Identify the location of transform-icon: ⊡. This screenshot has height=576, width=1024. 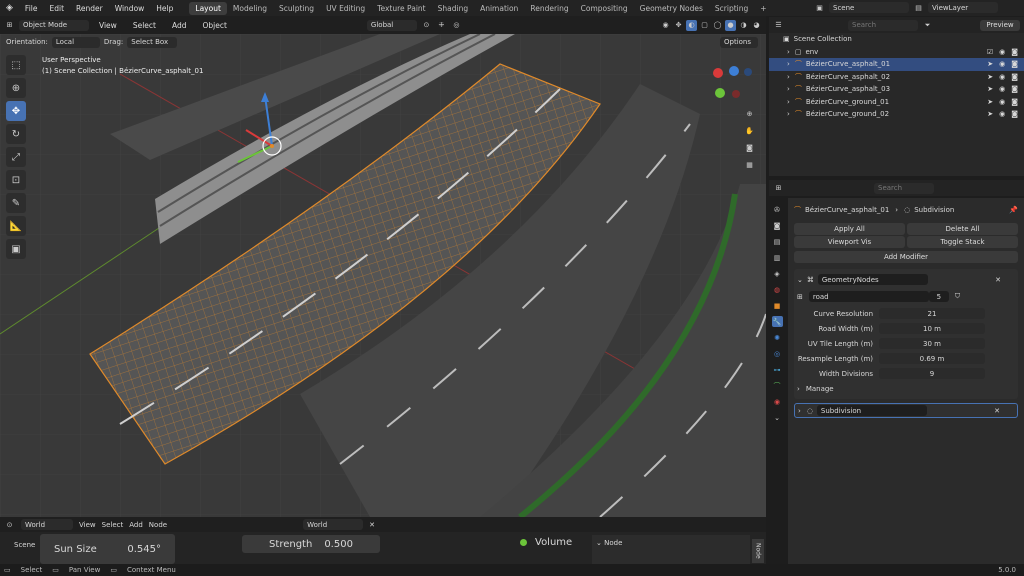
(16, 180).